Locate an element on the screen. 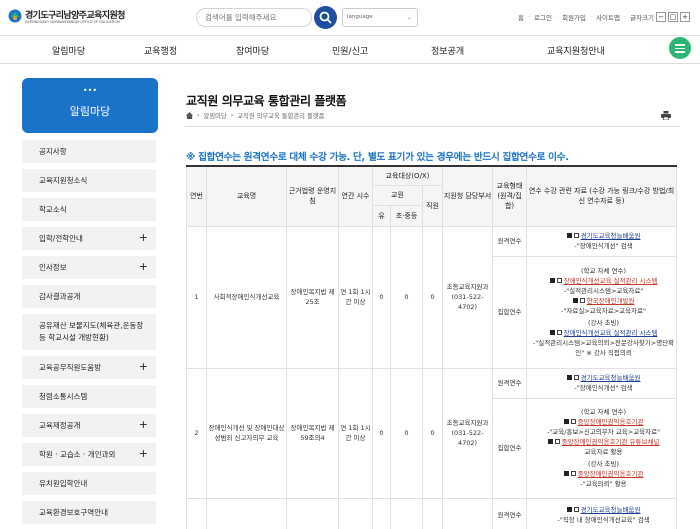 The width and height of the screenshot is (700, 529). sidebar-title-box: ••• 알림마당 is located at coordinates (90, 105).